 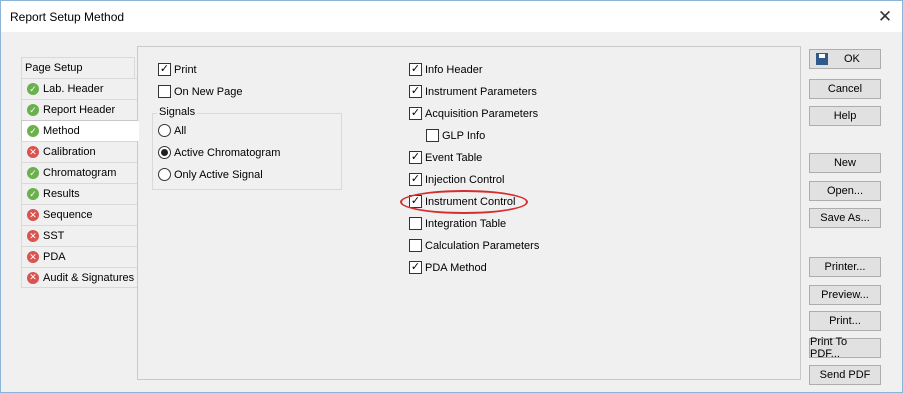 What do you see at coordinates (177, 112) in the screenshot?
I see `signals-group-label: Signals` at bounding box center [177, 112].